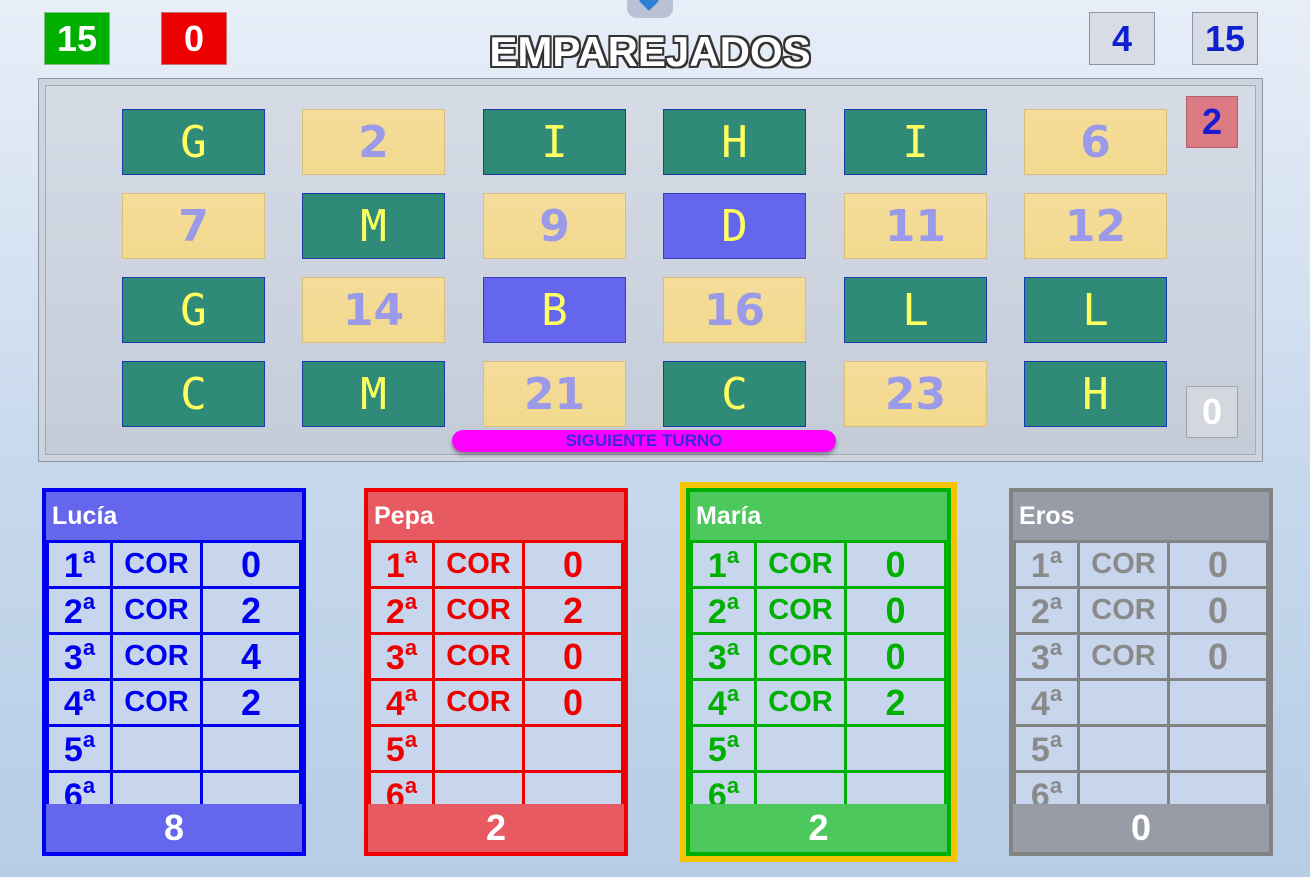  Describe the element at coordinates (1040, 704) in the screenshot. I see `round-number-value: 4` at that location.